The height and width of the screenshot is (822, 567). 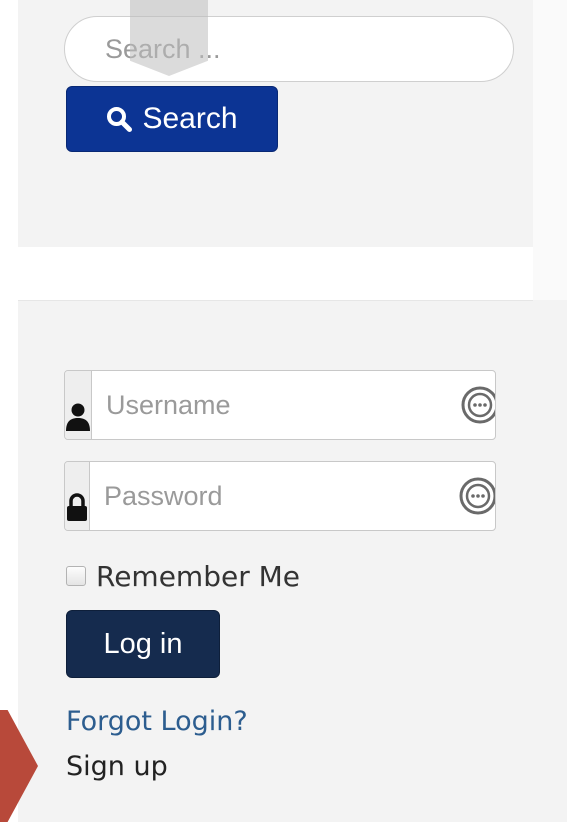 I want to click on remember-me-label: Remember Me, so click(x=198, y=576).